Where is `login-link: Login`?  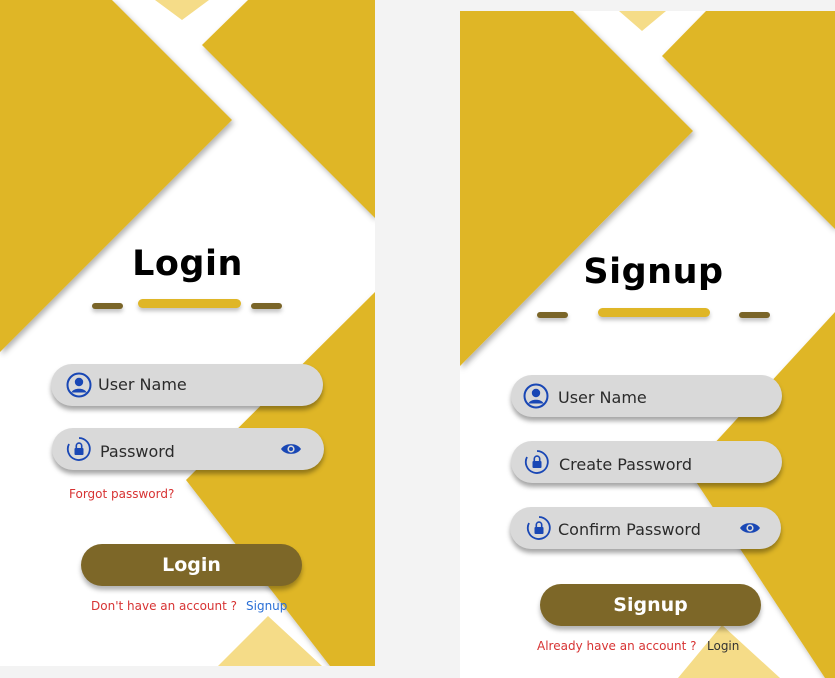 login-link: Login is located at coordinates (723, 646).